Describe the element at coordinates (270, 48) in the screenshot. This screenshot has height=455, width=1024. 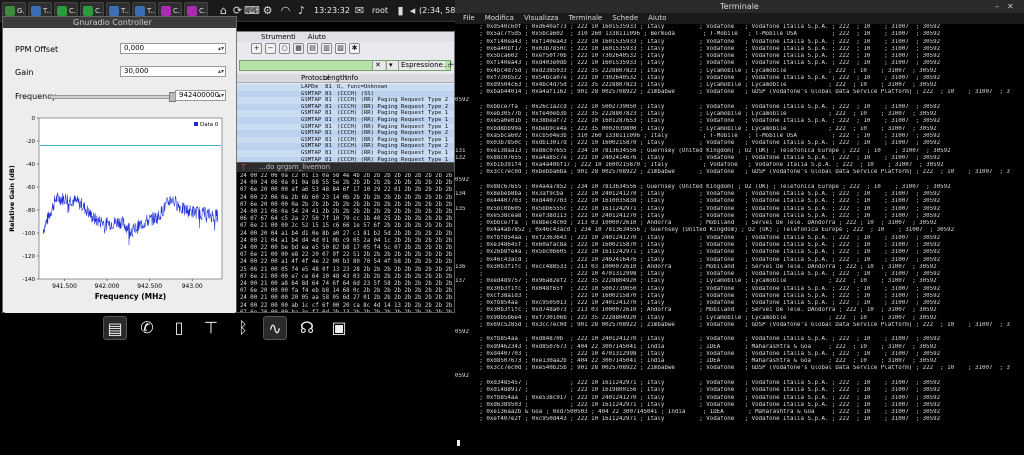
I see `zoom-out-icon: −` at that location.